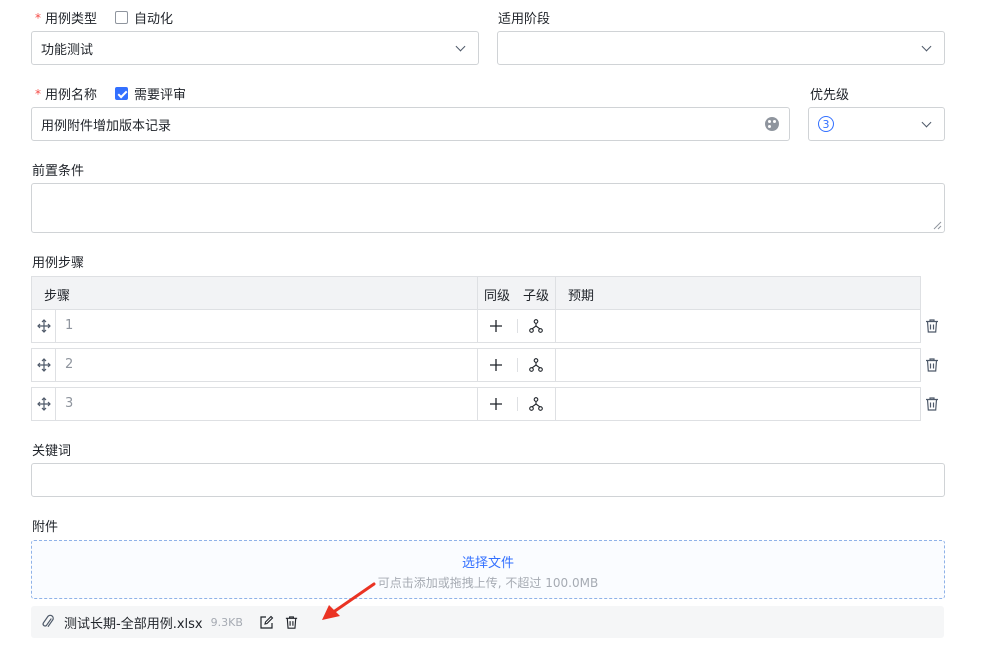 The image size is (998, 656). Describe the element at coordinates (104, 18) in the screenshot. I see `case-type-label-row: * 用例类型 自动化` at that location.